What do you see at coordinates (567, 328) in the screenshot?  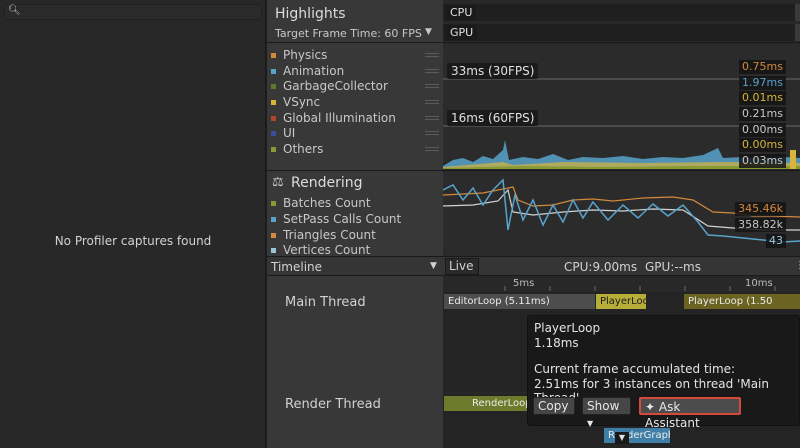 I see `tooltip-title: PlayerLoop` at bounding box center [567, 328].